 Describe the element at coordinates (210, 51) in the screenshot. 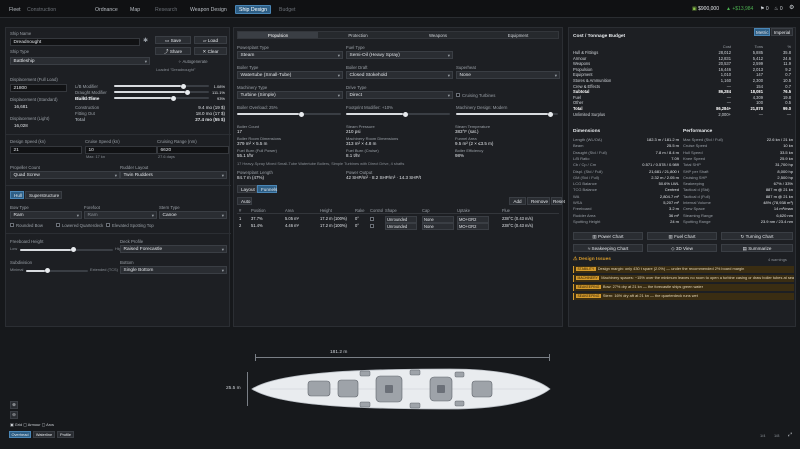

I see `clear-button: ✕ Clear` at that location.